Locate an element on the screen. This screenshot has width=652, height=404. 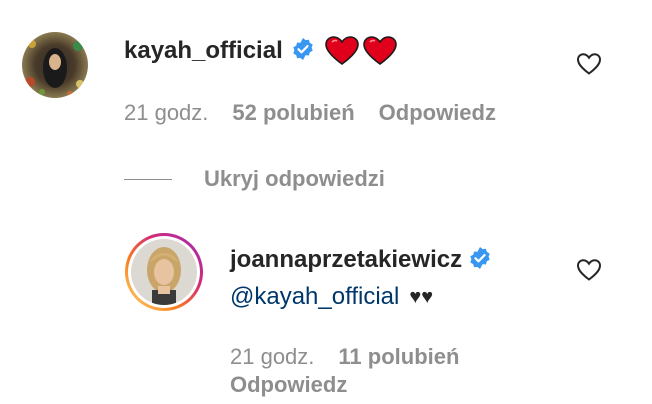
reply-meta: 21 godz. 11 polubień is located at coordinates (344, 357).